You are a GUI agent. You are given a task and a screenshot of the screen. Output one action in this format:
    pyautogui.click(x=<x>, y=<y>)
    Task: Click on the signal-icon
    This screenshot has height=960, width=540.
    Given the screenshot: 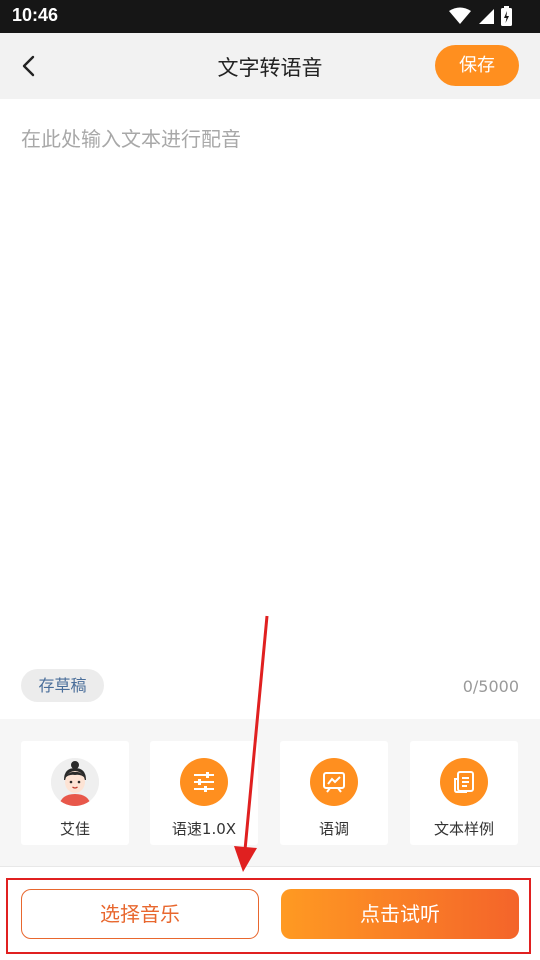 What is the action you would take?
    pyautogui.click(x=486, y=16)
    